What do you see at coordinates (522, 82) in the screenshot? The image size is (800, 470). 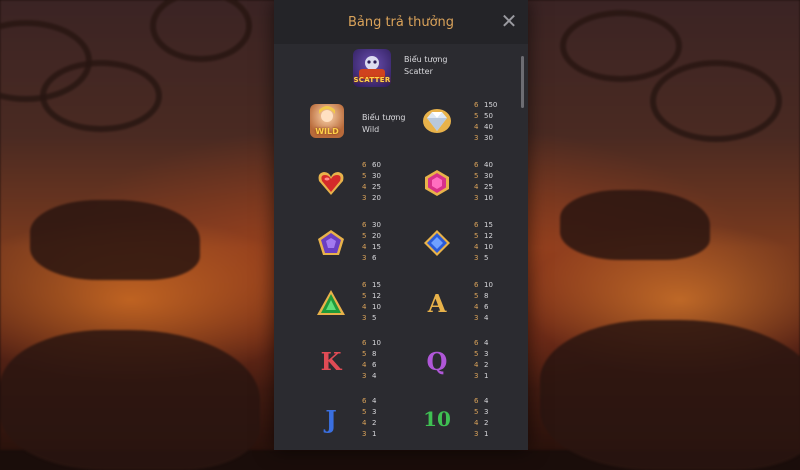 I see `scrollbar-thumb` at bounding box center [522, 82].